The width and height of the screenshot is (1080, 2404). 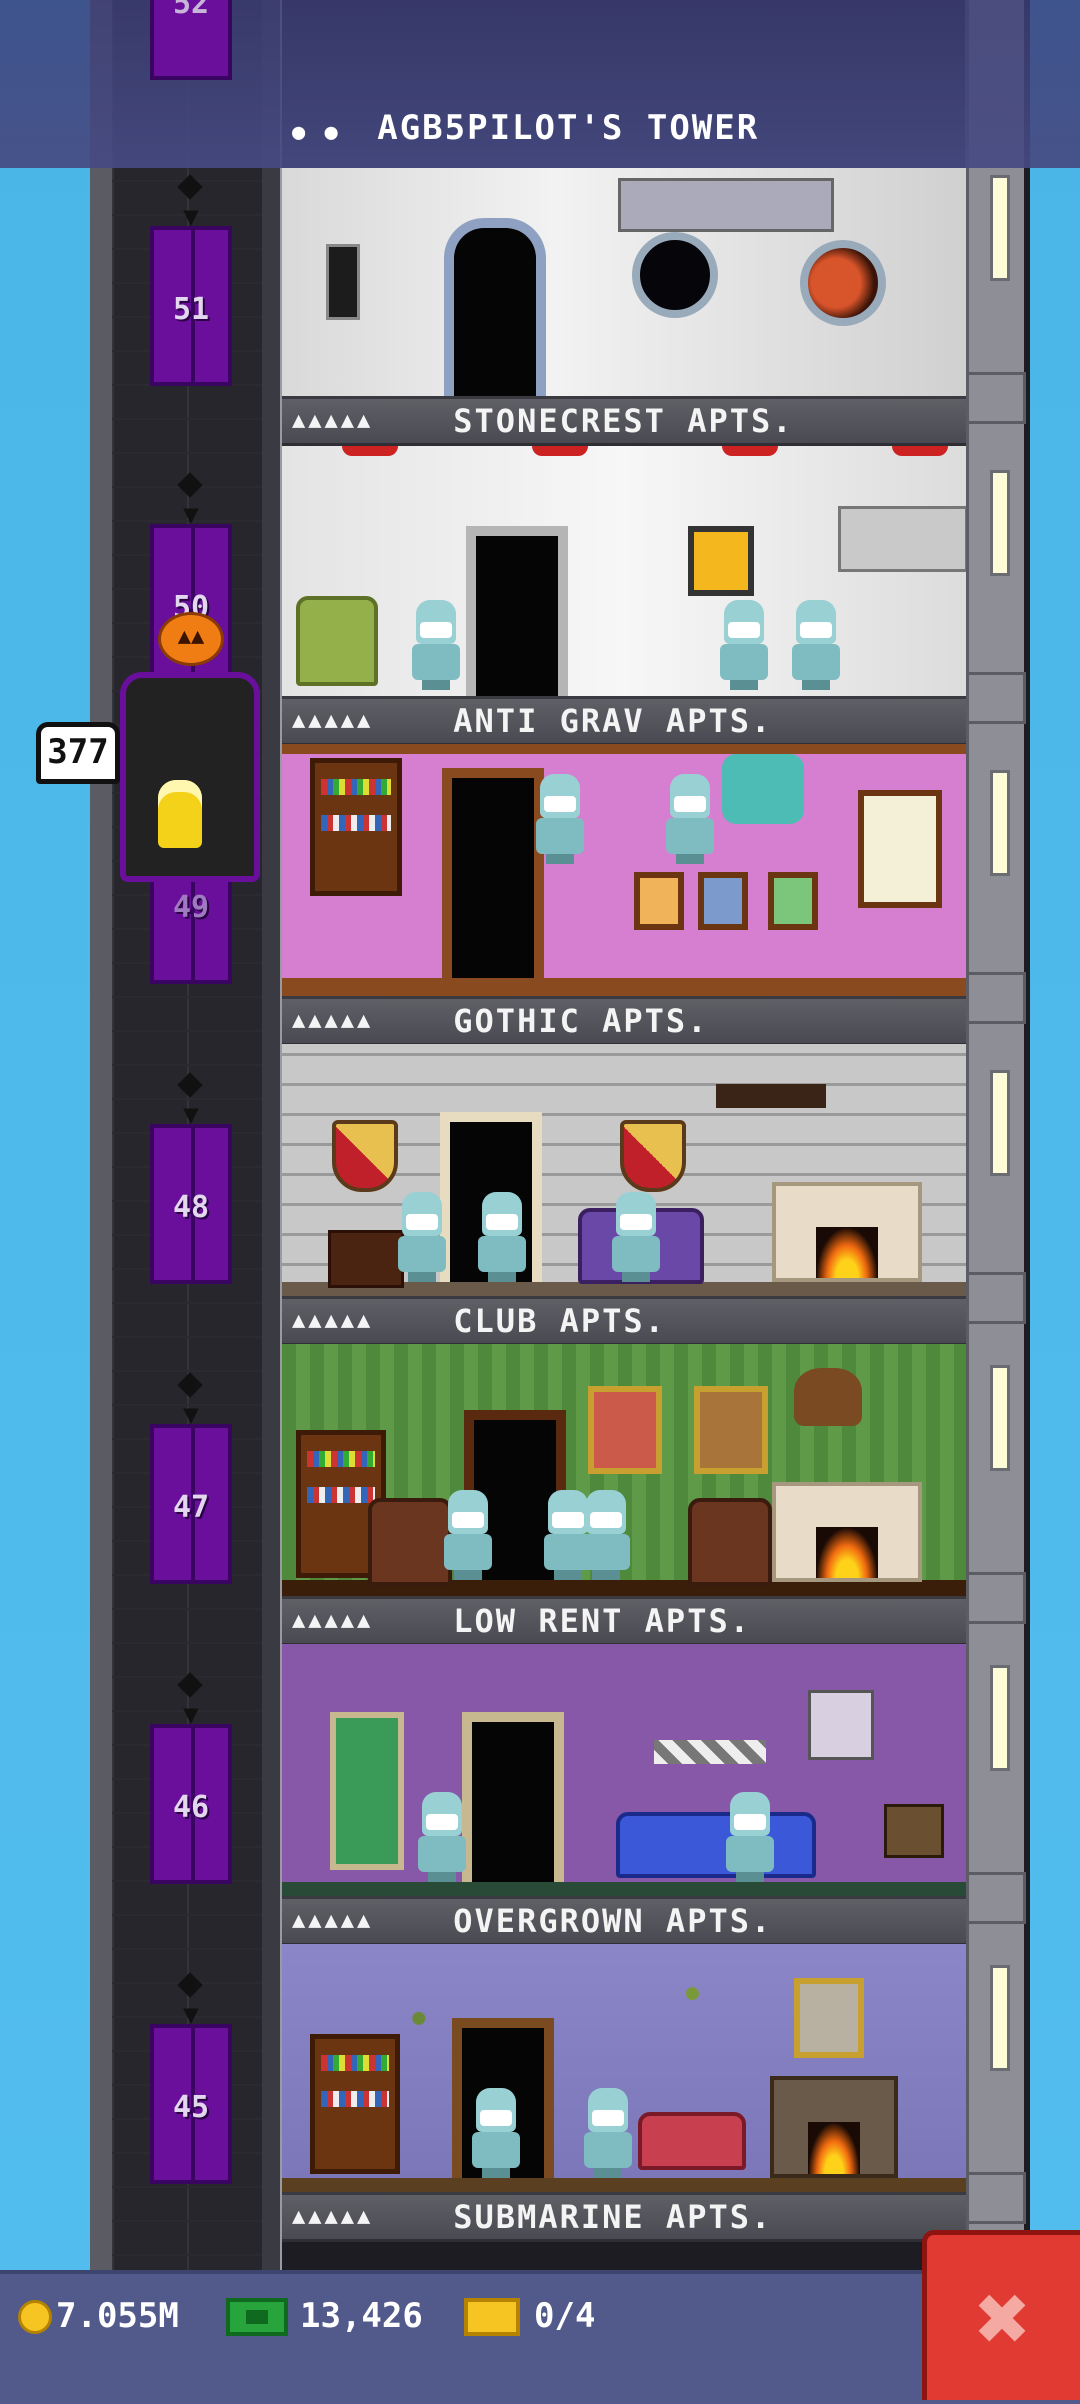 What do you see at coordinates (190, 777) in the screenshot?
I see `elevator-car` at bounding box center [190, 777].